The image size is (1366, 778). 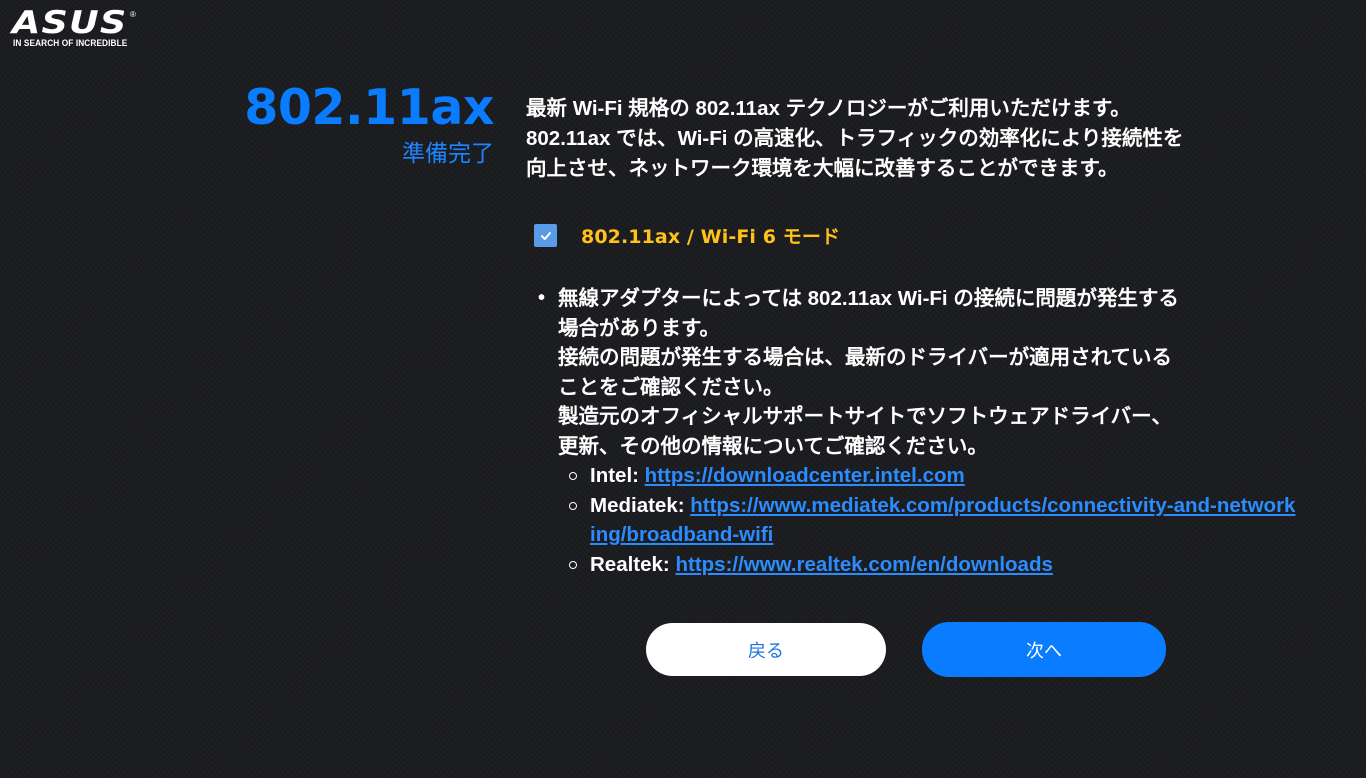 What do you see at coordinates (863, 564) in the screenshot?
I see `realtek-download-link: https://www.realtek.com/en/downloads` at bounding box center [863, 564].